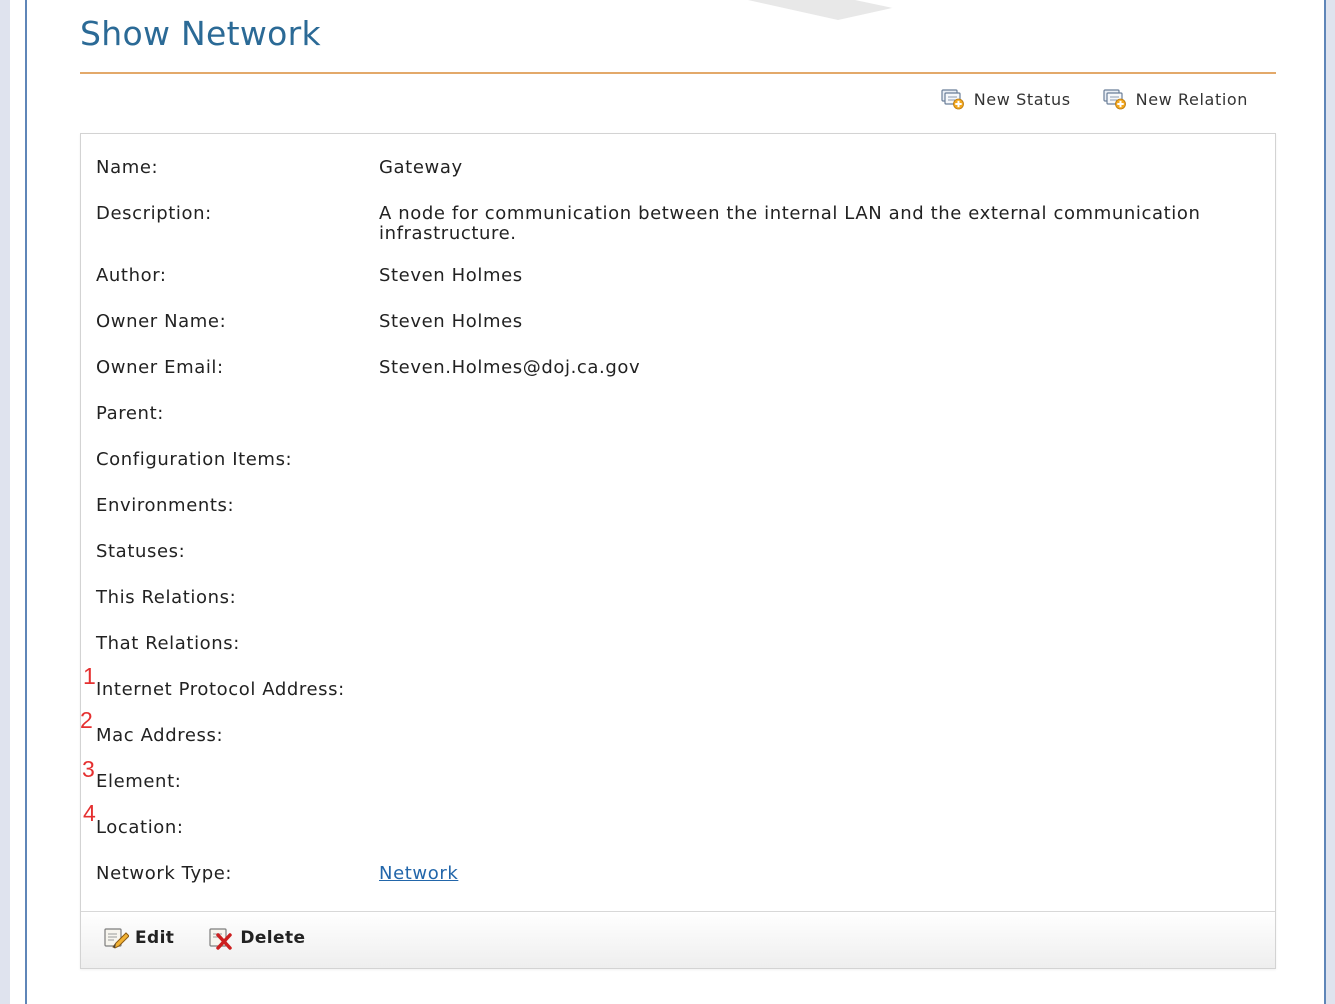  I want to click on annotation-marker: 3, so click(88, 769).